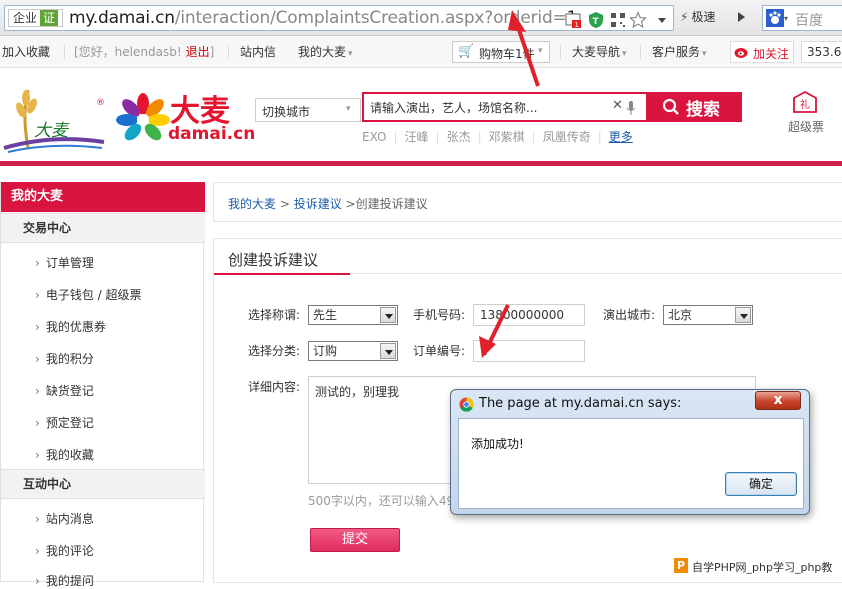  What do you see at coordinates (374, 137) in the screenshot?
I see `hot-tag: EXO` at bounding box center [374, 137].